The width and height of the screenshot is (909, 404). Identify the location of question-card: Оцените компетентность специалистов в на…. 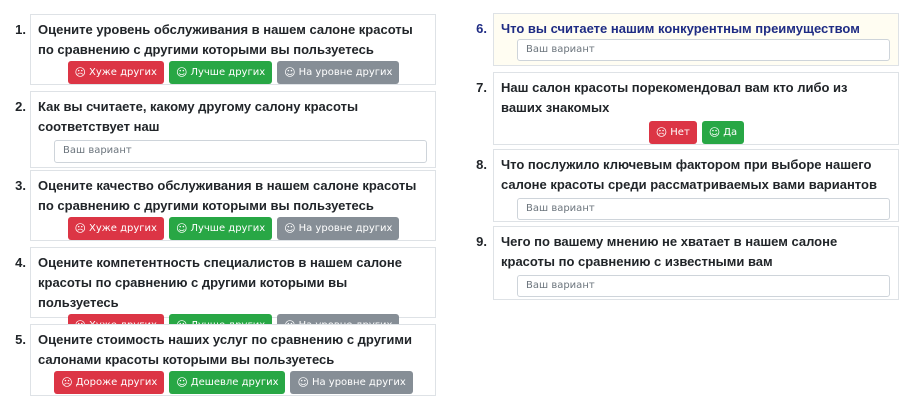
(233, 292).